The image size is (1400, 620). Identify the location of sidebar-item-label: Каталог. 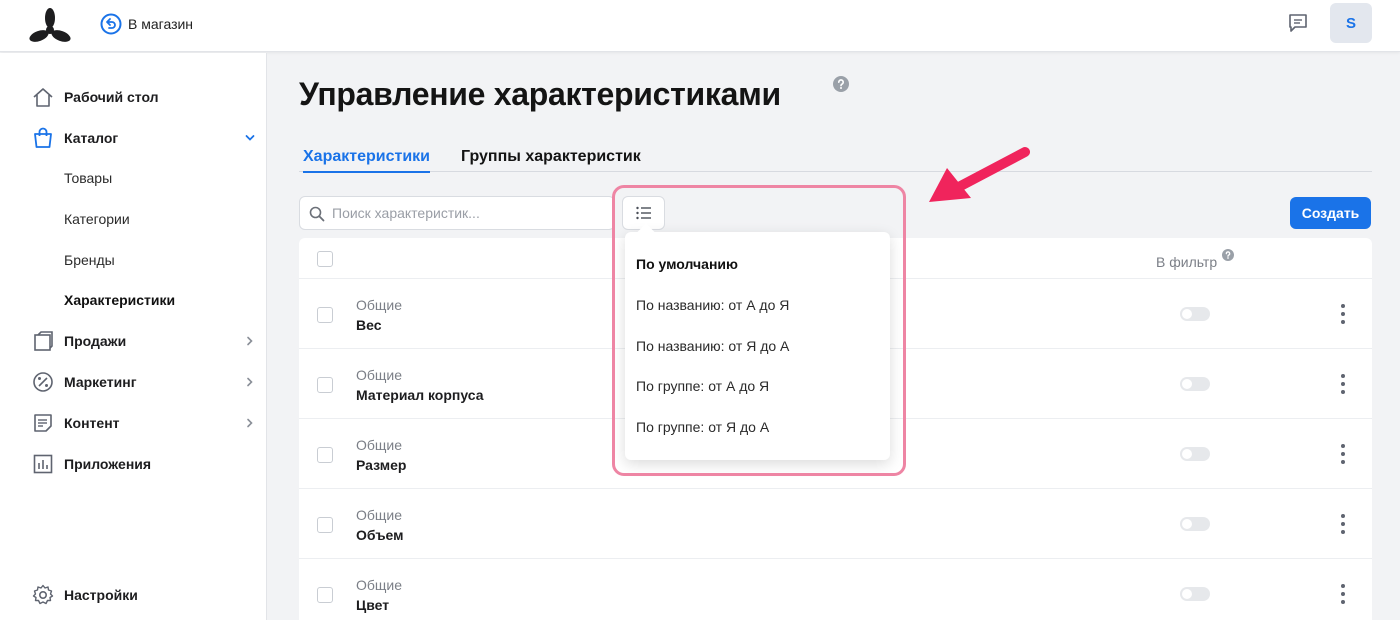
(91, 138).